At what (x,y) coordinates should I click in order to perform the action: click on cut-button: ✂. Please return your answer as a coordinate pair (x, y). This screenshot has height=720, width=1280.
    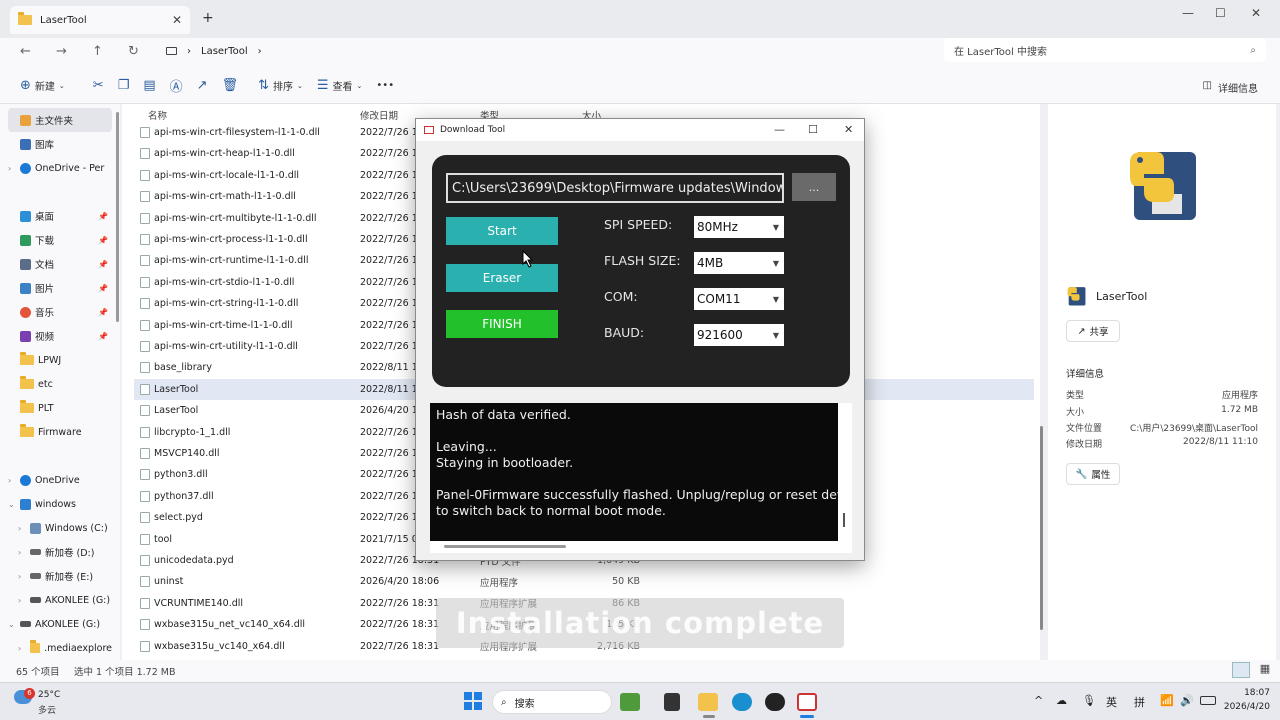
    Looking at the image, I should click on (98, 85).